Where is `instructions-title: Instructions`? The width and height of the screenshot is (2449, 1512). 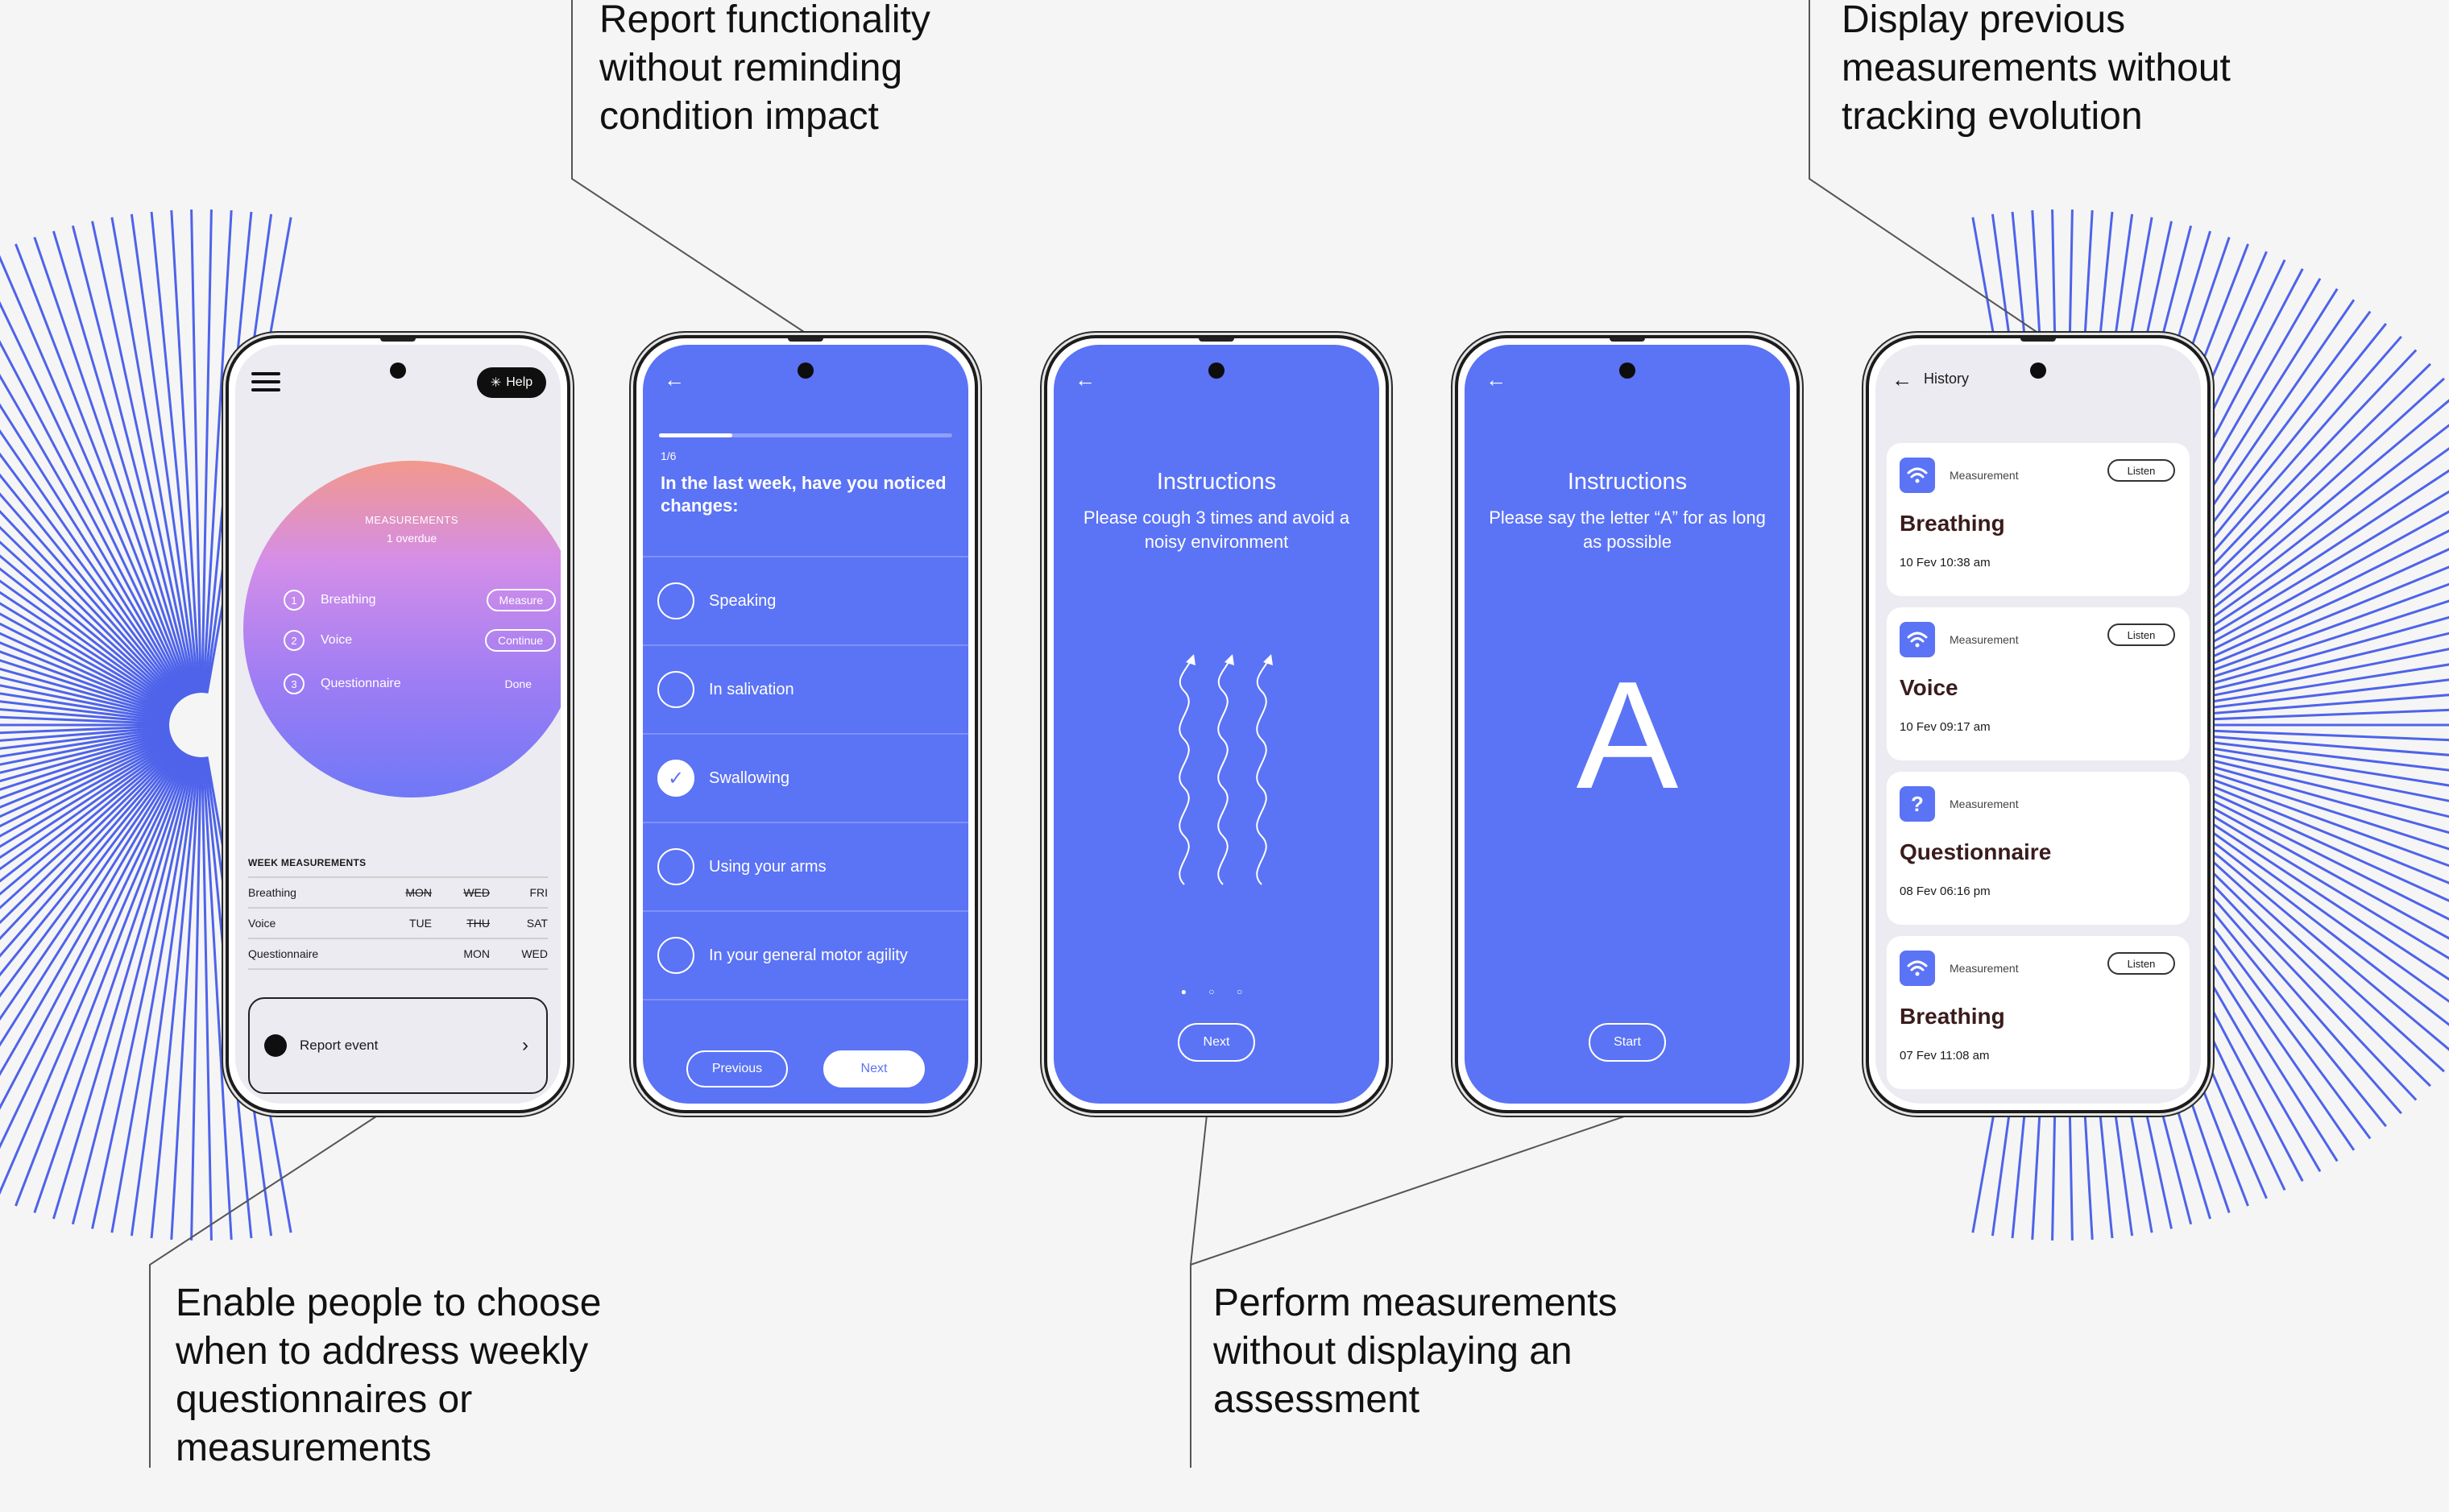
instructions-title: Instructions is located at coordinates (1627, 482).